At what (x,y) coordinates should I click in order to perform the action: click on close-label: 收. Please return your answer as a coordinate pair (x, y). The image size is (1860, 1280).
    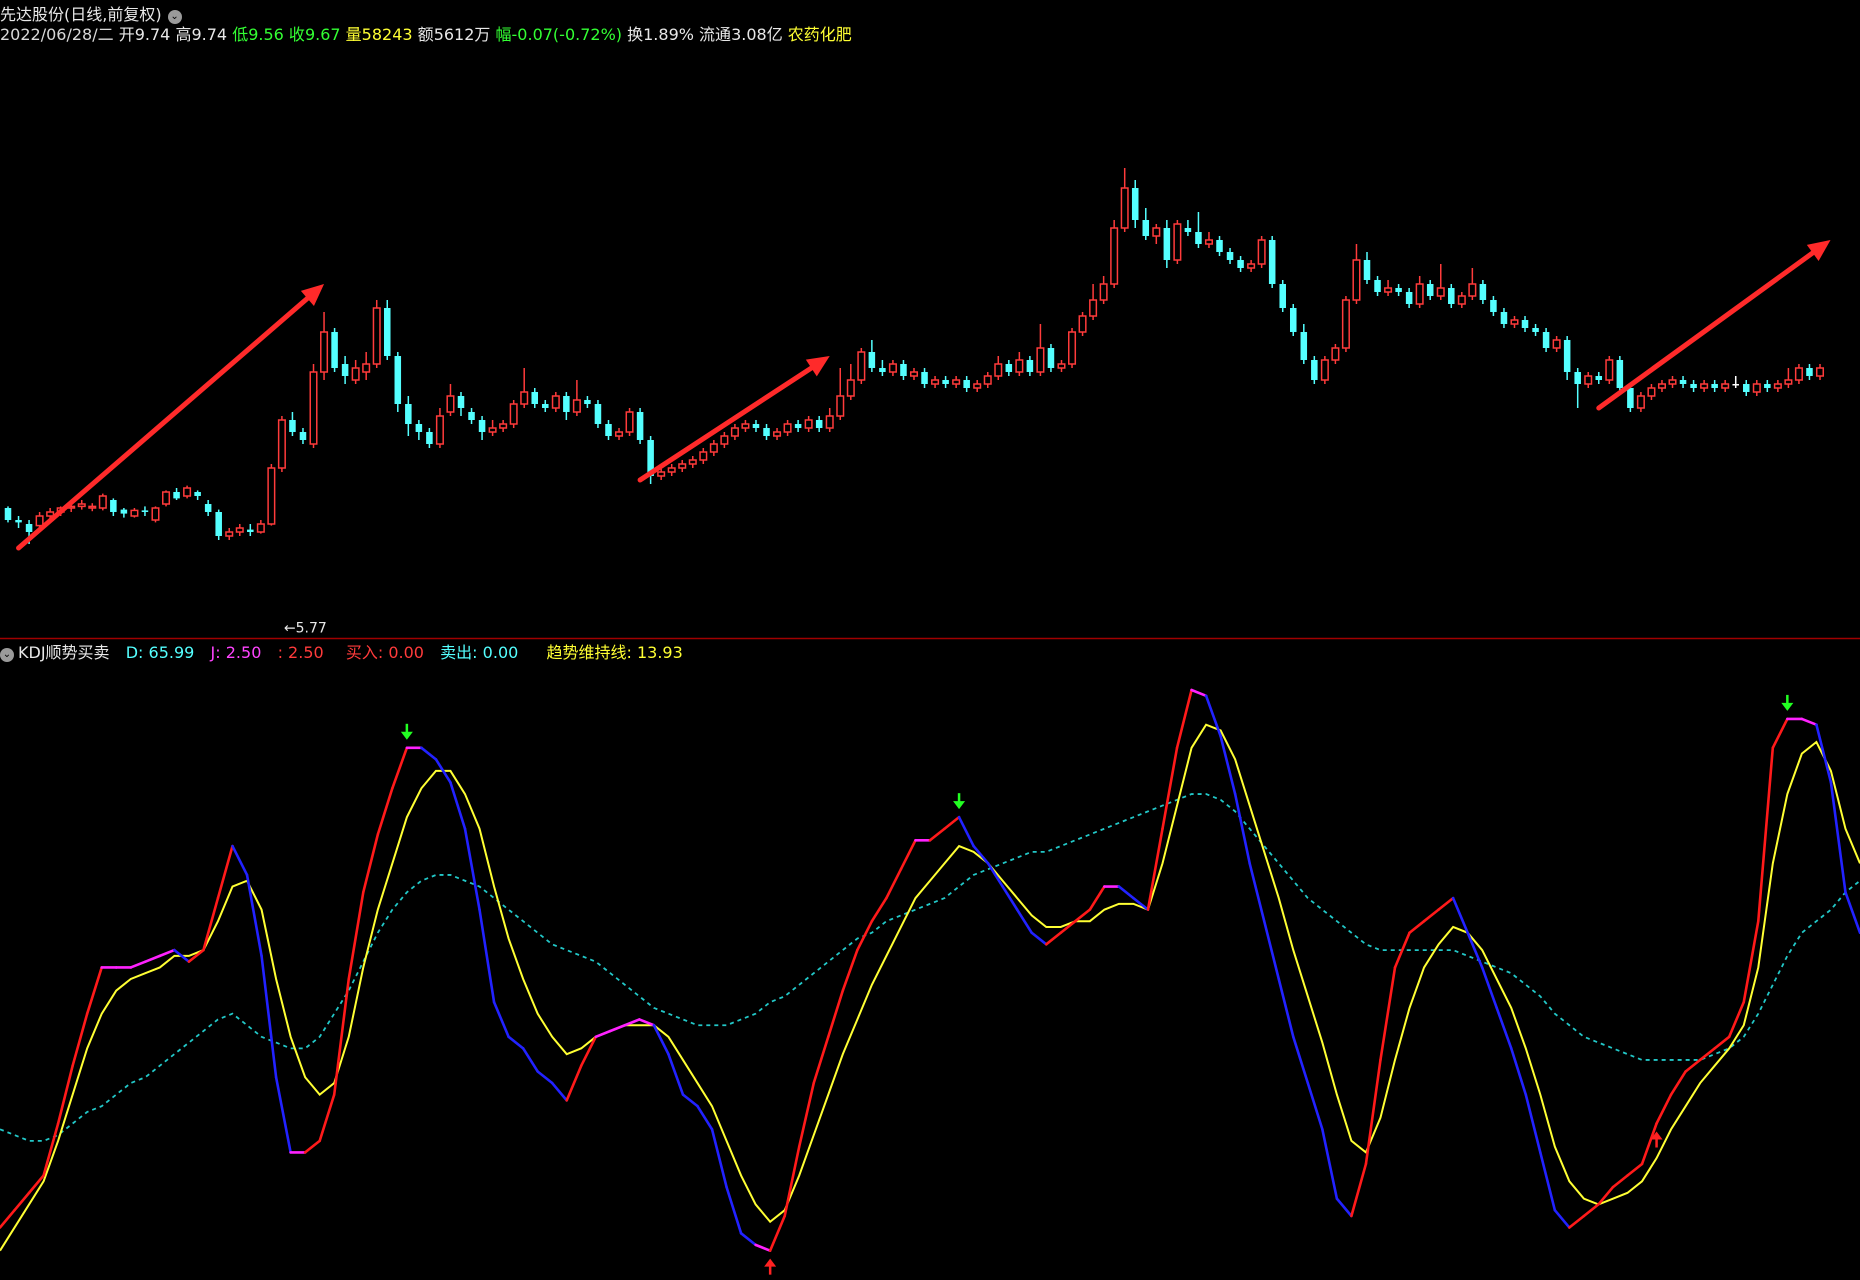
    Looking at the image, I should click on (296, 34).